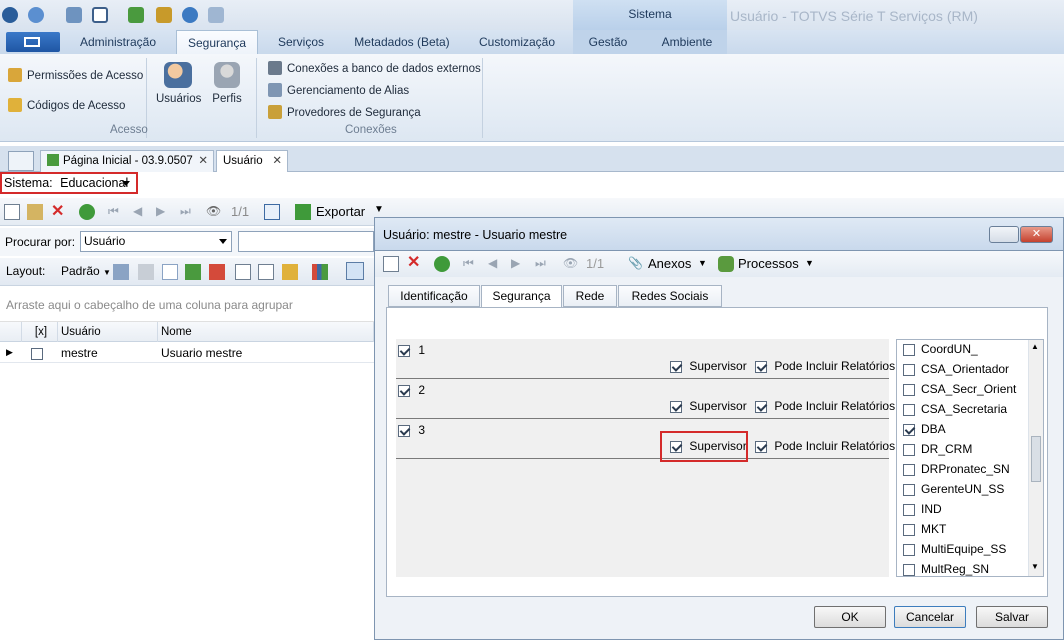 The image size is (1064, 640). What do you see at coordinates (850, 617) in the screenshot?
I see `ok-button: OK` at bounding box center [850, 617].